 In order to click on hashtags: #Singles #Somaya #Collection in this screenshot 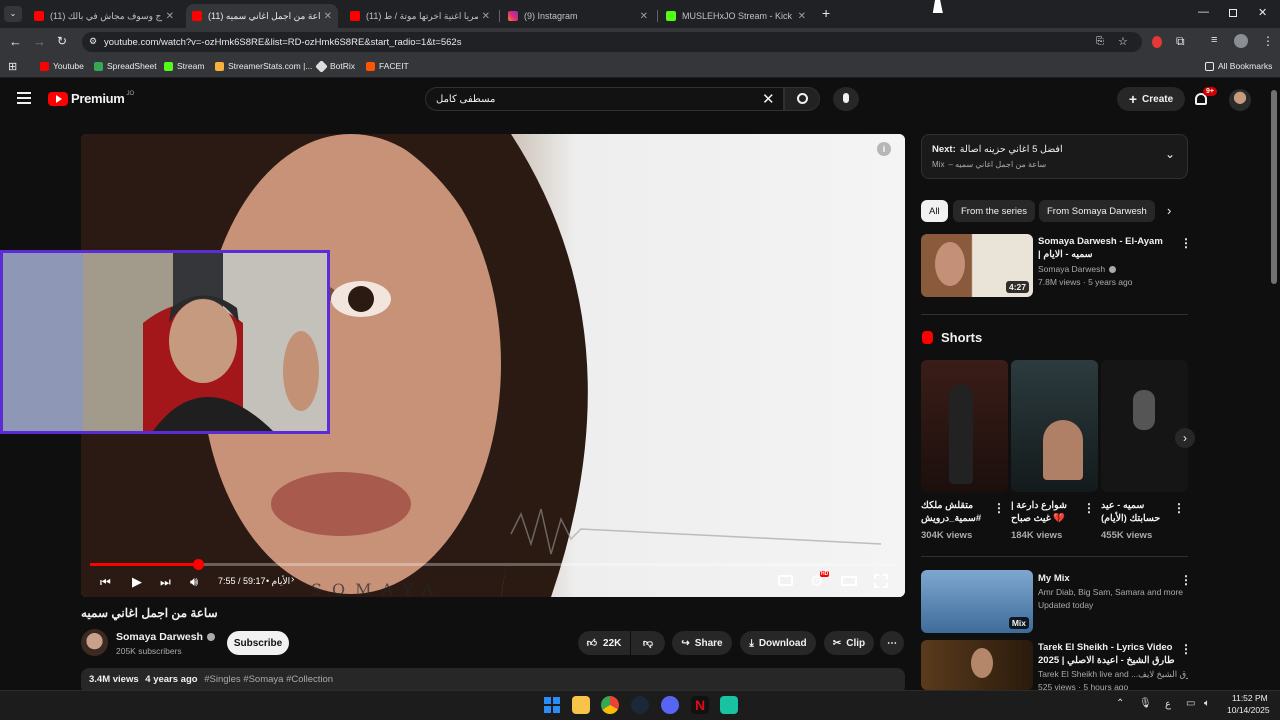, I will do `click(268, 679)`.